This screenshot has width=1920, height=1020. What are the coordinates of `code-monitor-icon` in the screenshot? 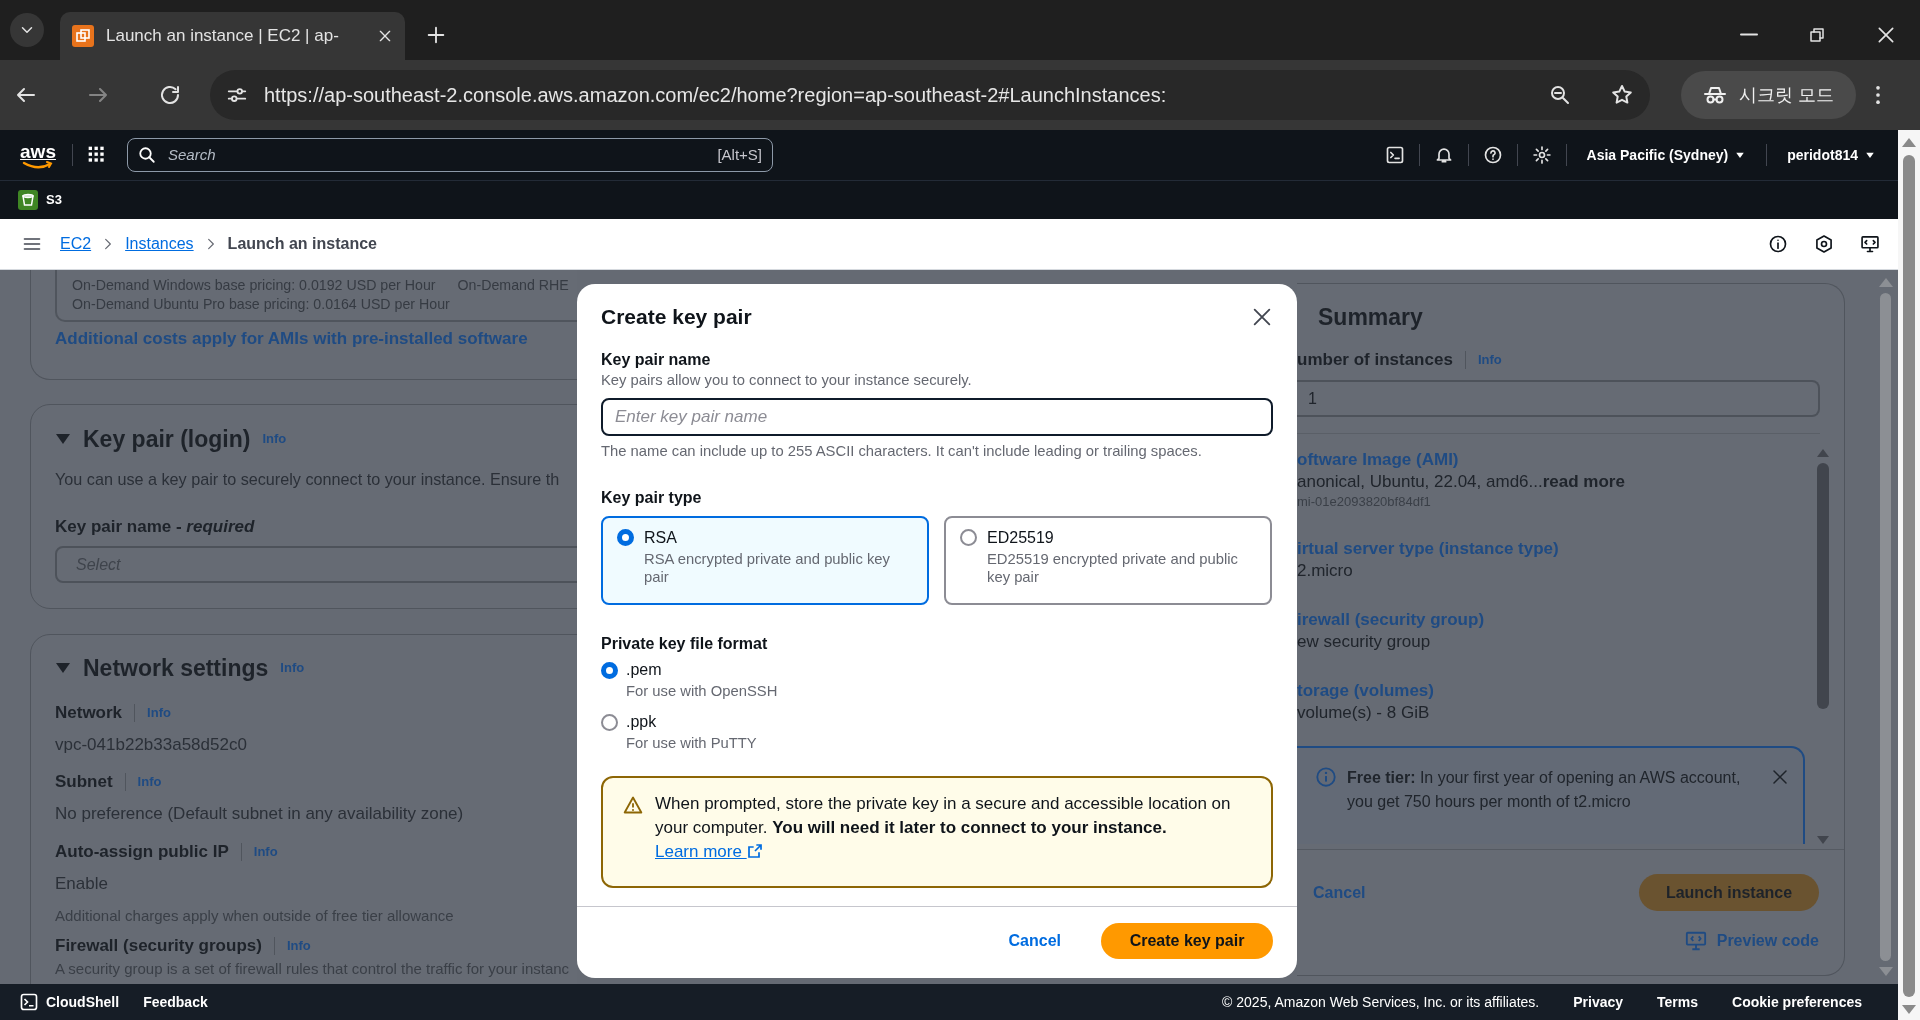 It's located at (1695, 941).